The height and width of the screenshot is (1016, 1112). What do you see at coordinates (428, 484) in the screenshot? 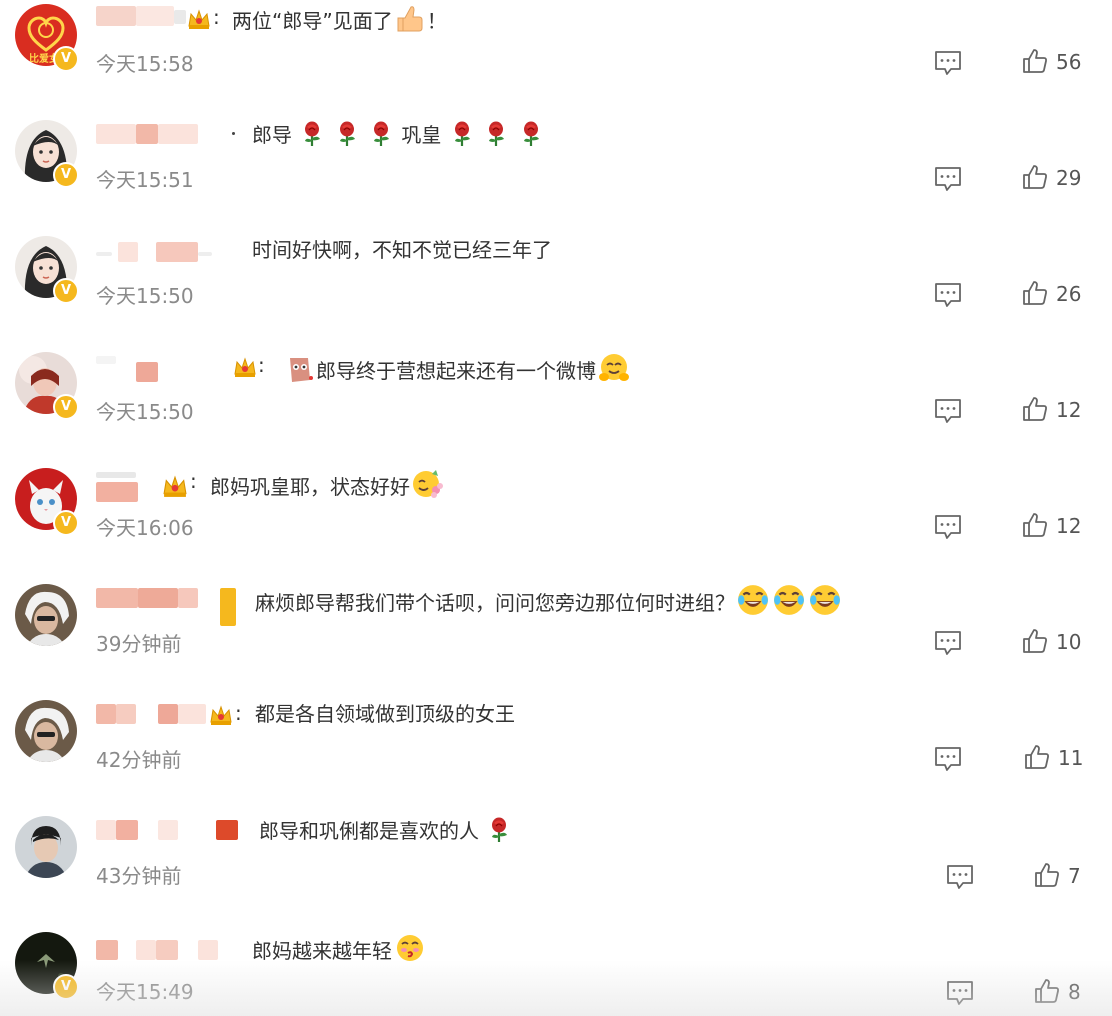
I see `flower-face-emoji` at bounding box center [428, 484].